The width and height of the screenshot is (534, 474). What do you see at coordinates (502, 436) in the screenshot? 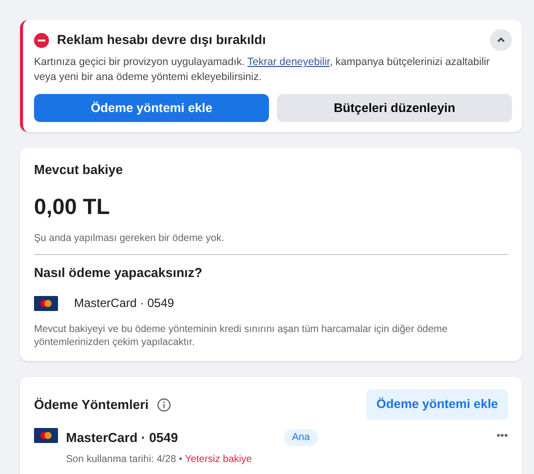
I see `more-button: •••` at bounding box center [502, 436].